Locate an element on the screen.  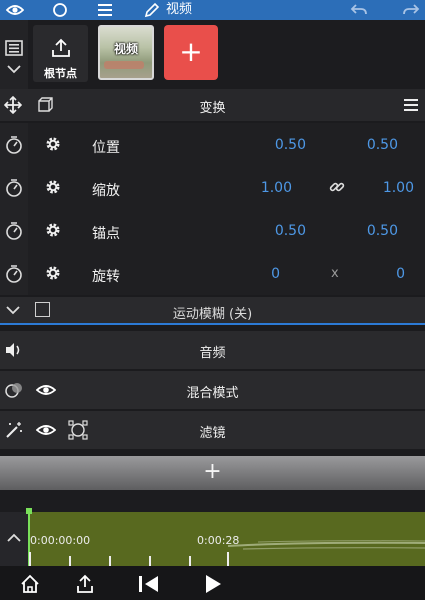
property-value-y: 0 is located at coordinates (370, 274).